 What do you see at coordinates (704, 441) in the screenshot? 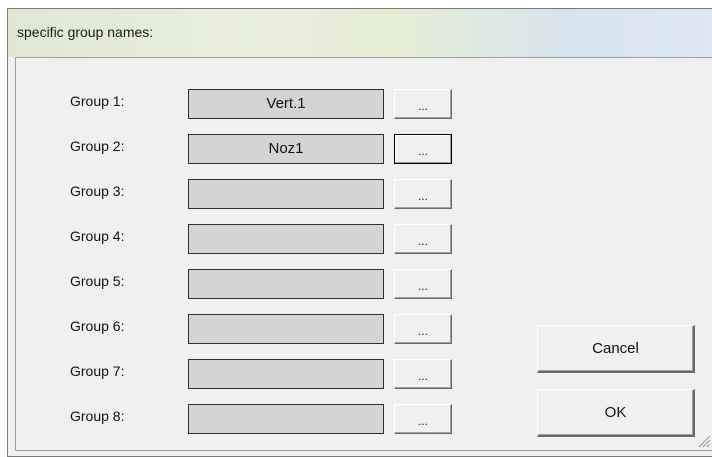
I see `resize-grip-icon` at bounding box center [704, 441].